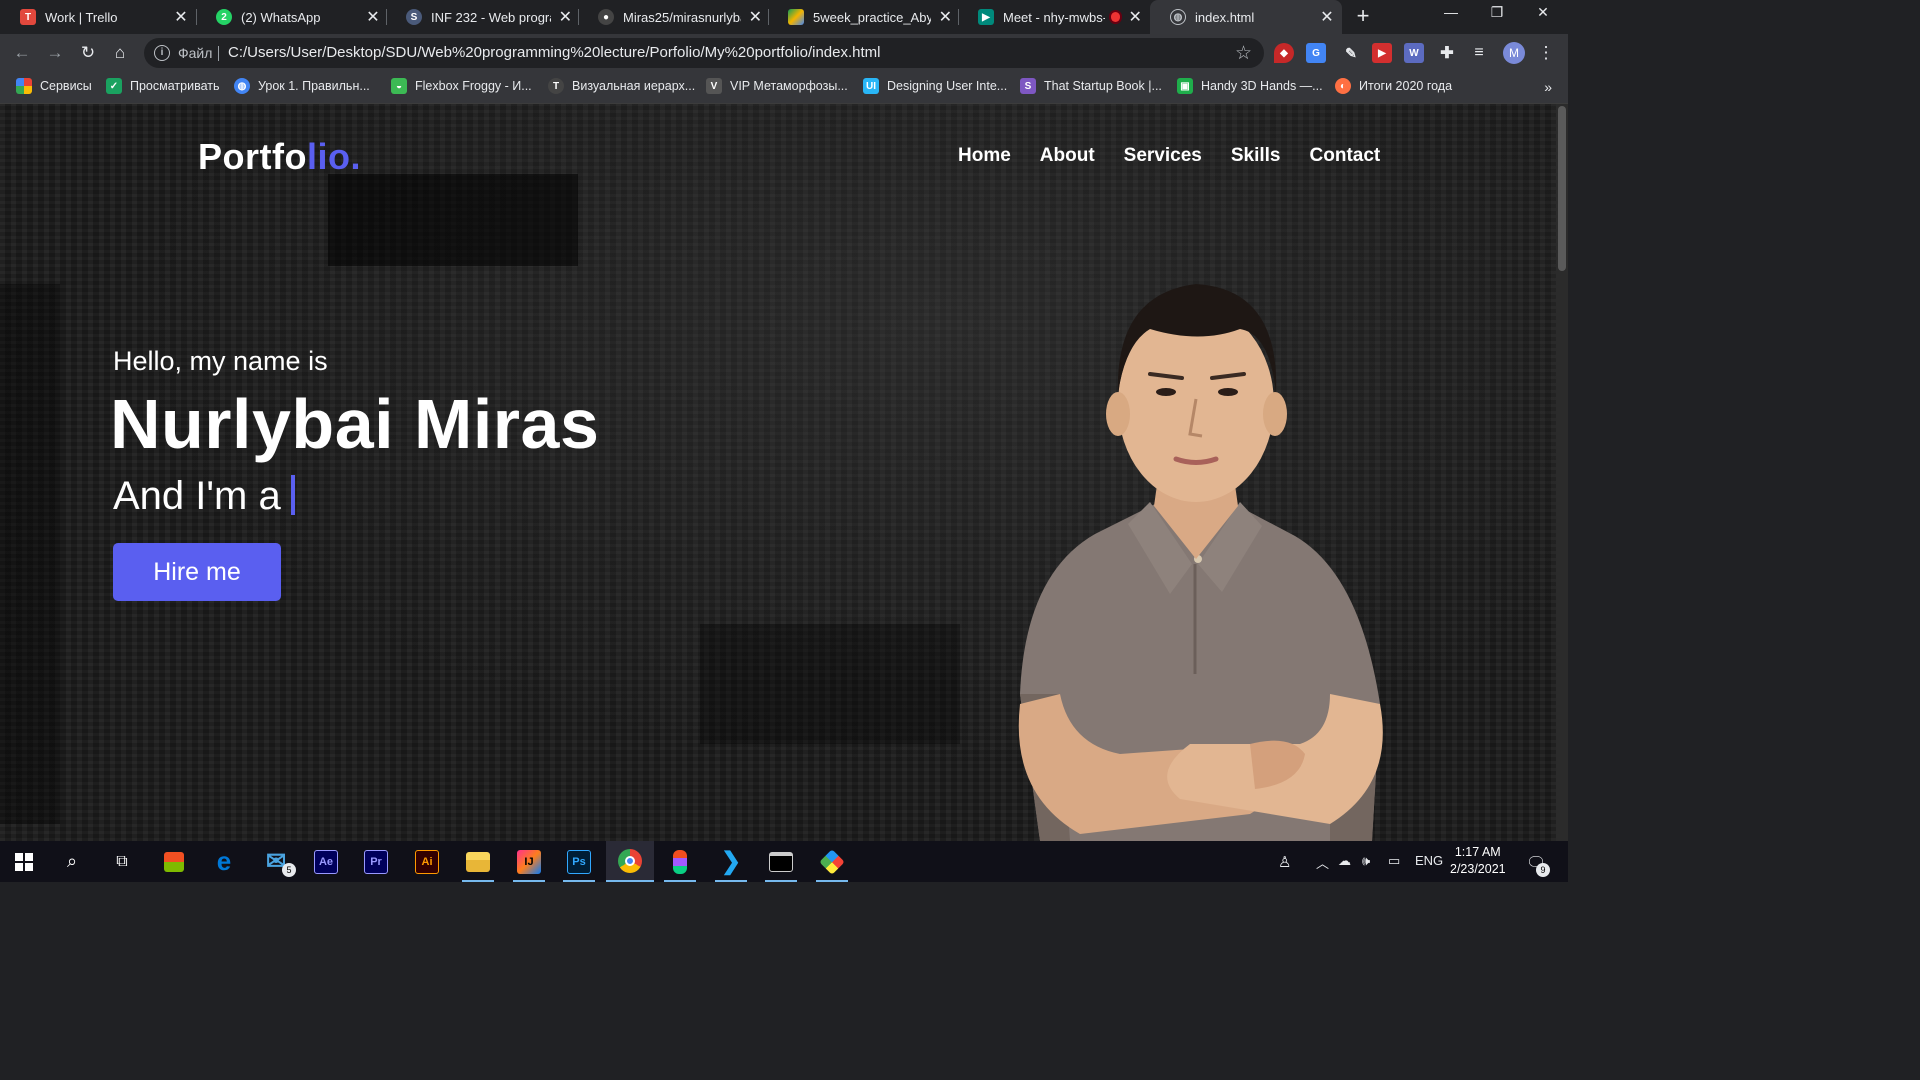  Describe the element at coordinates (1246, 17) in the screenshot. I see `tab-index-html: ◍ index.html ✕` at that location.